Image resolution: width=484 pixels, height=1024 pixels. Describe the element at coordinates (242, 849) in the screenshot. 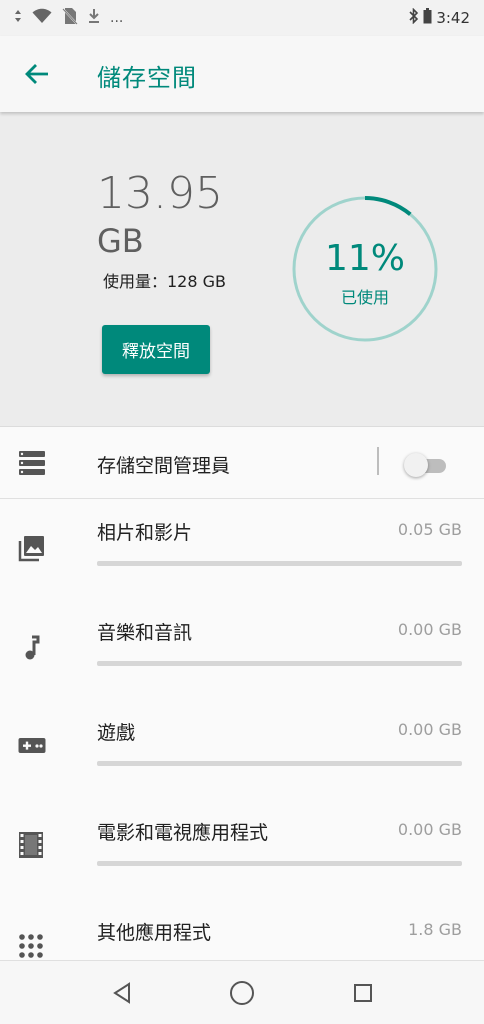

I see `category-row-movies: 電影和電視應用程式 0.00 GB` at that location.